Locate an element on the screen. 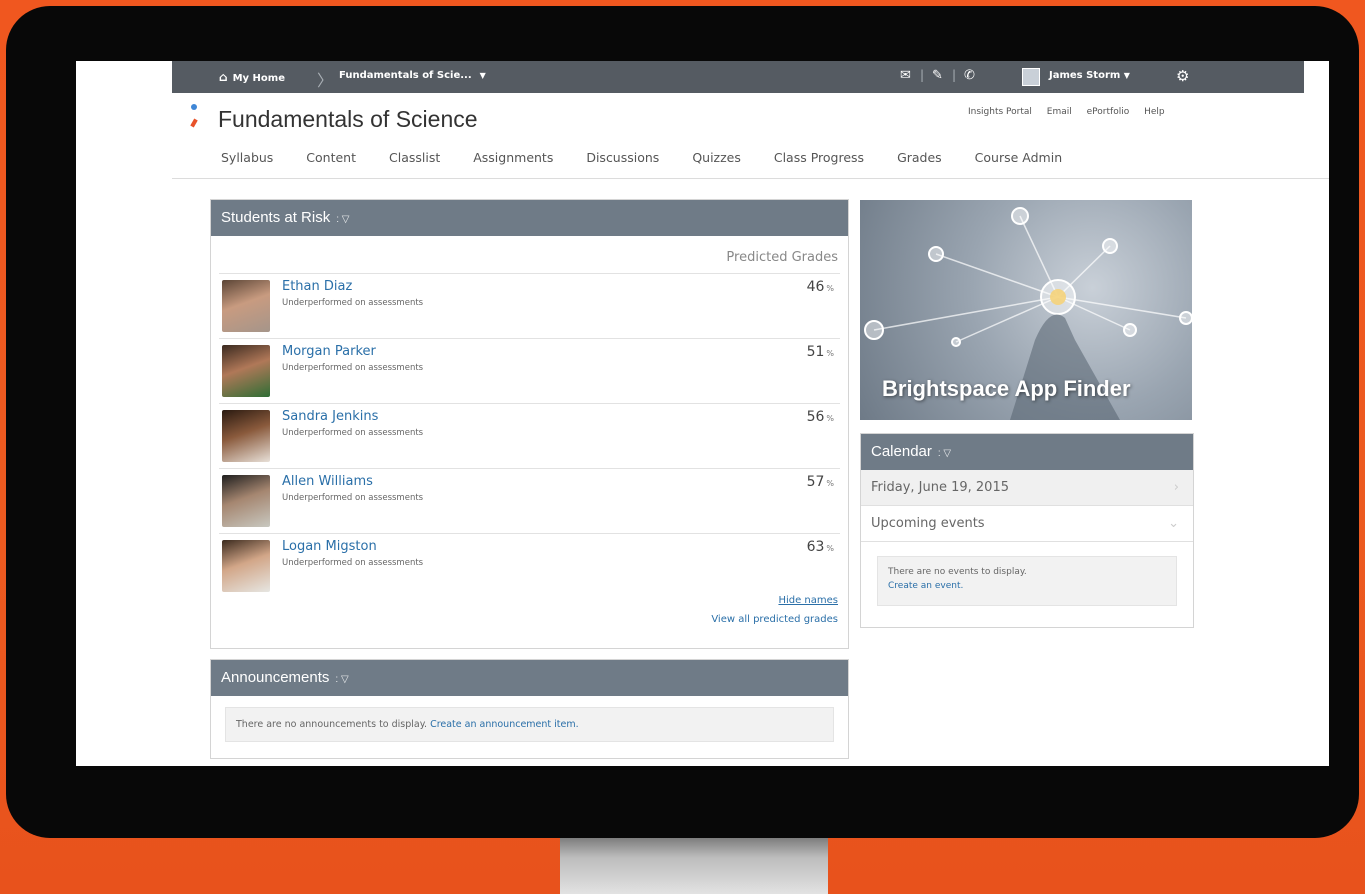 The image size is (1365, 894). upcoming-events-row: Upcoming events ⌄ is located at coordinates (1027, 524).